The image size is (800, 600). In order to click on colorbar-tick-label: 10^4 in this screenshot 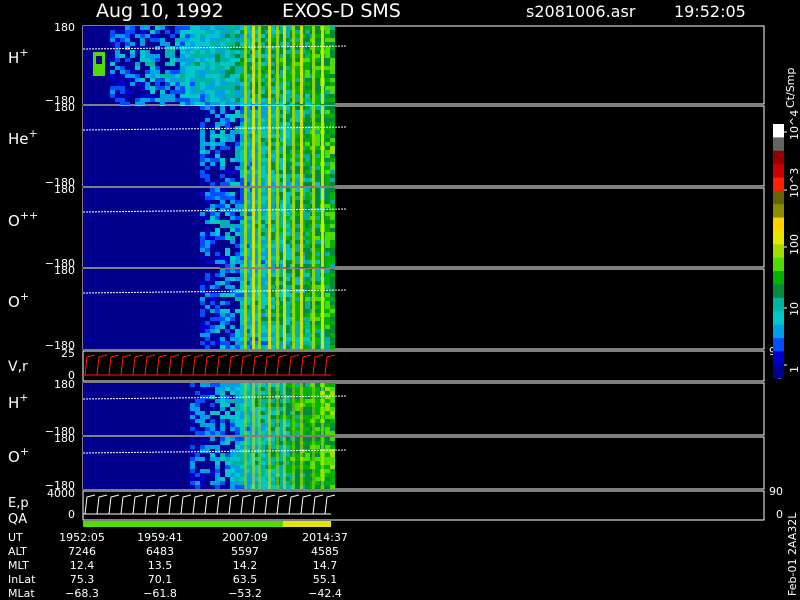, I will do `click(794, 125)`.